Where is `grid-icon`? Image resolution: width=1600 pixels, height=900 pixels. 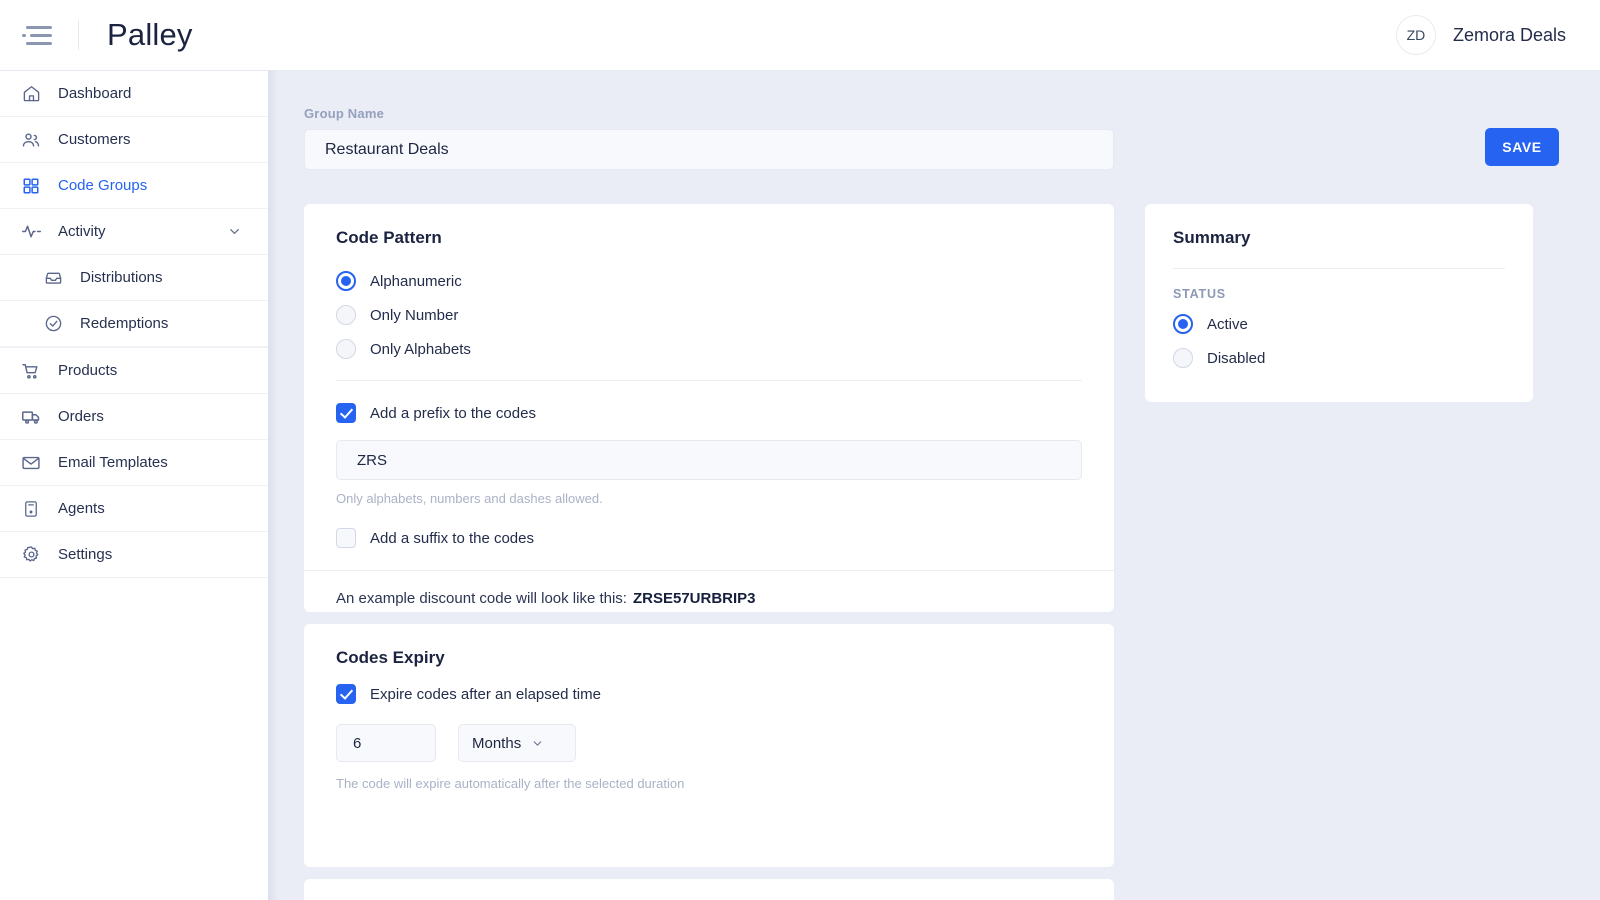
grid-icon is located at coordinates (31, 186).